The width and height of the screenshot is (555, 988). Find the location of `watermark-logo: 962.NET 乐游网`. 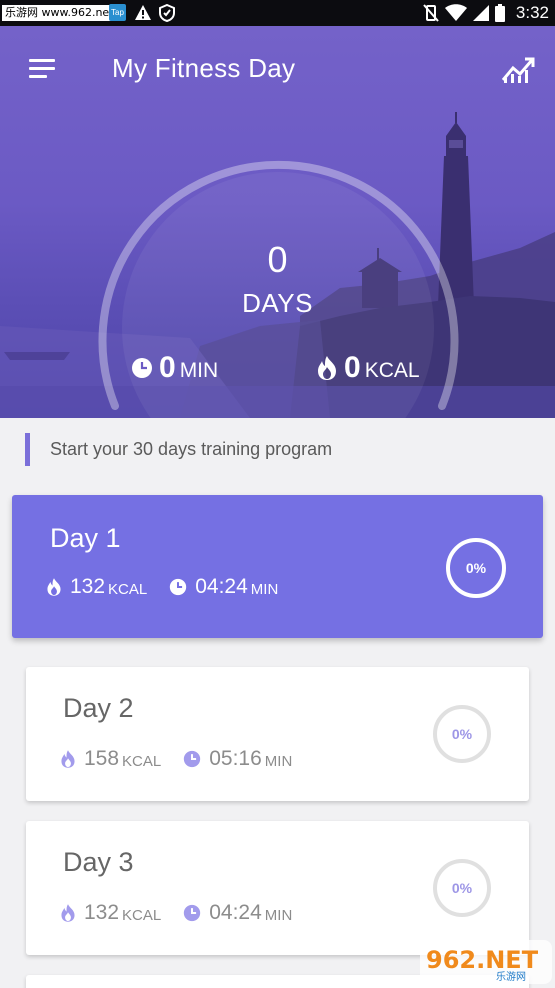

watermark-logo: 962.NET 乐游网 is located at coordinates (486, 962).